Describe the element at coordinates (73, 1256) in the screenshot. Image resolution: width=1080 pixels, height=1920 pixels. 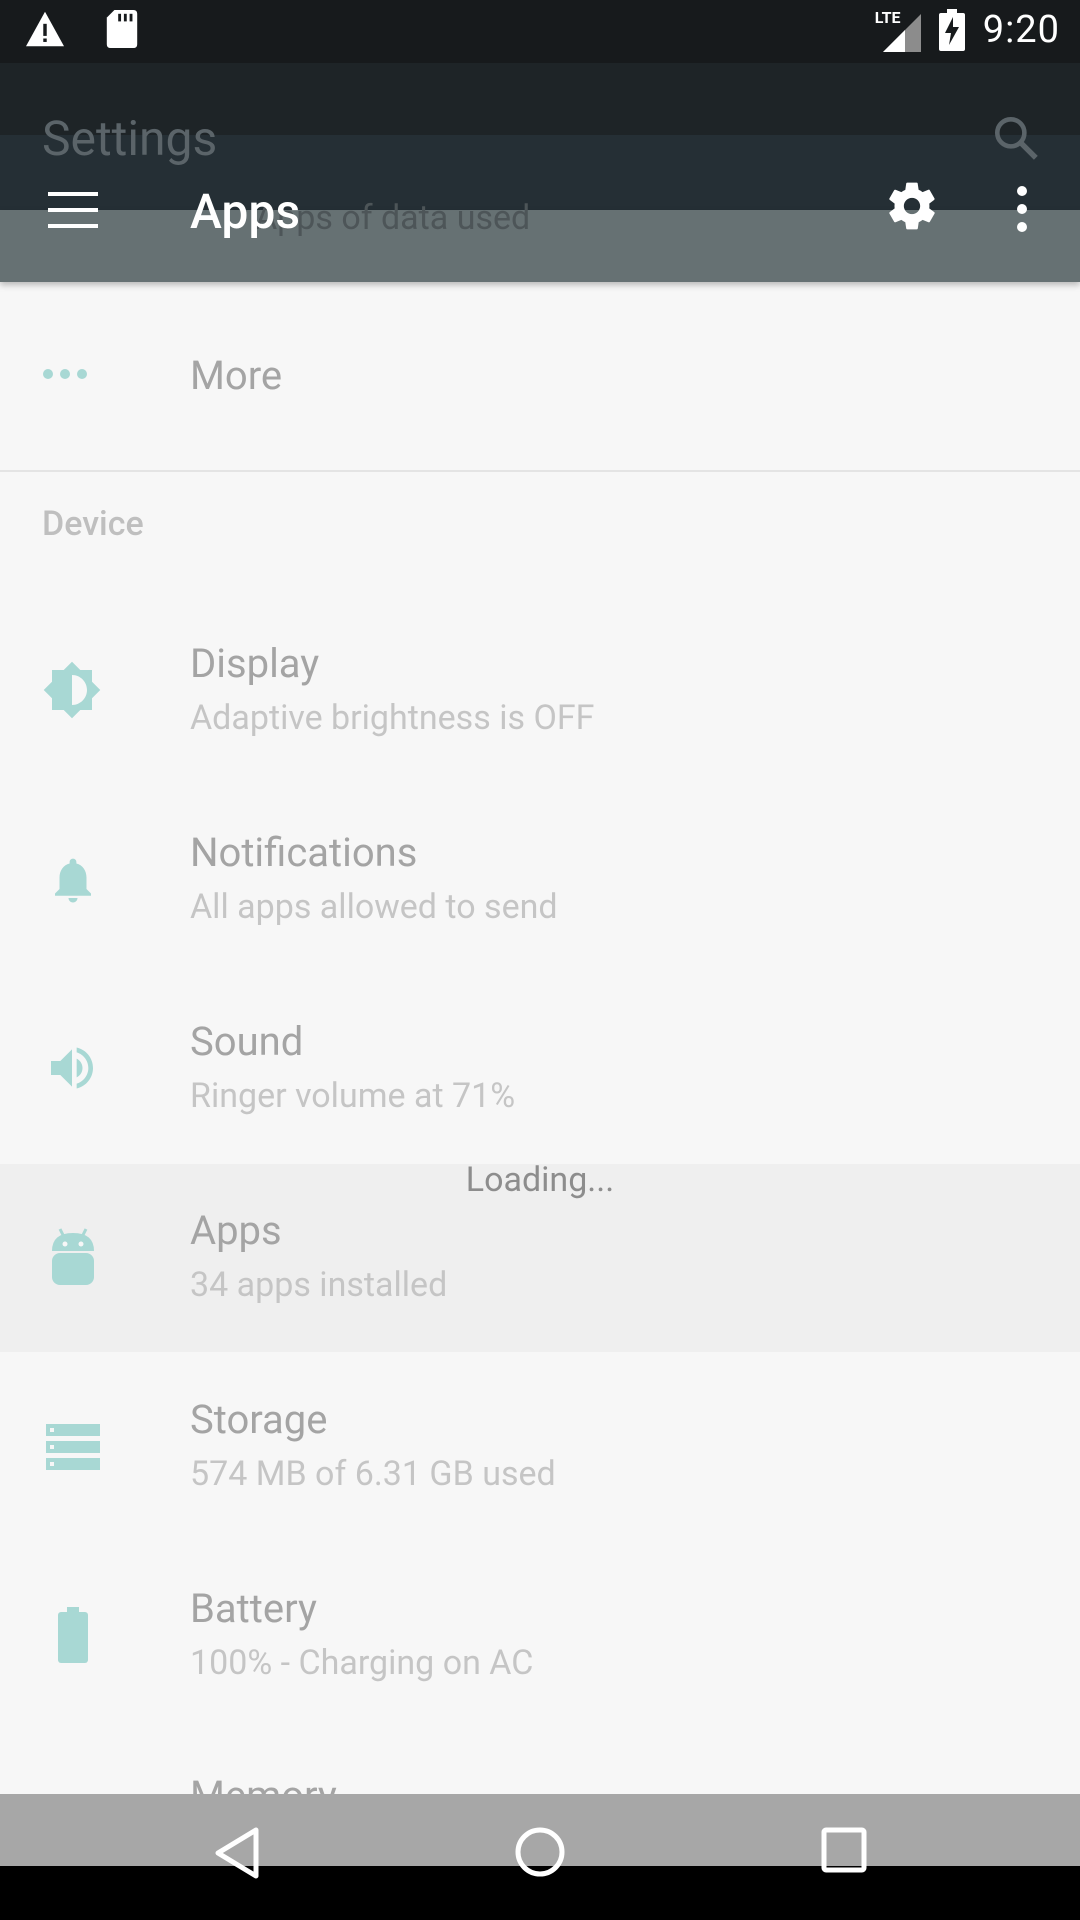
I see `android-icon` at that location.